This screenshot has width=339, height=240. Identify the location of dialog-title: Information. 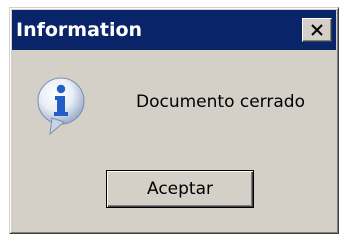
(79, 30).